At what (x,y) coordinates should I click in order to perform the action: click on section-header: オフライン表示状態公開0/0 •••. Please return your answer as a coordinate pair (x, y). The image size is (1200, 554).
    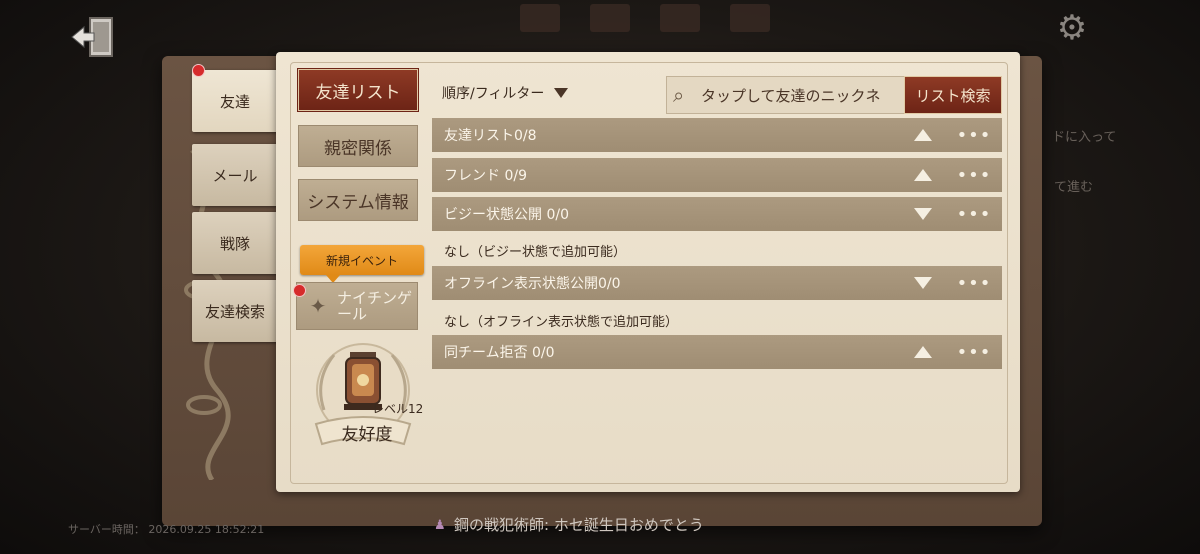
    Looking at the image, I should click on (717, 283).